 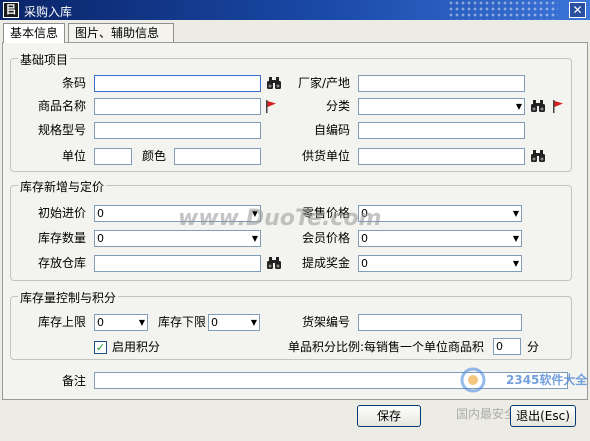 What do you see at coordinates (177, 213) in the screenshot?
I see `init-price-select: 0` at bounding box center [177, 213].